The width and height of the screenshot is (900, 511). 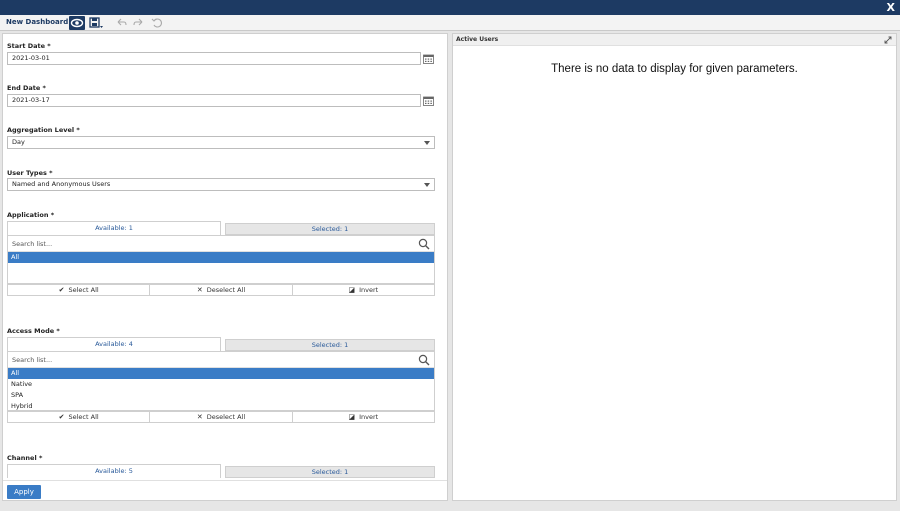 I want to click on application-list: Search list... All, so click(x=221, y=259).